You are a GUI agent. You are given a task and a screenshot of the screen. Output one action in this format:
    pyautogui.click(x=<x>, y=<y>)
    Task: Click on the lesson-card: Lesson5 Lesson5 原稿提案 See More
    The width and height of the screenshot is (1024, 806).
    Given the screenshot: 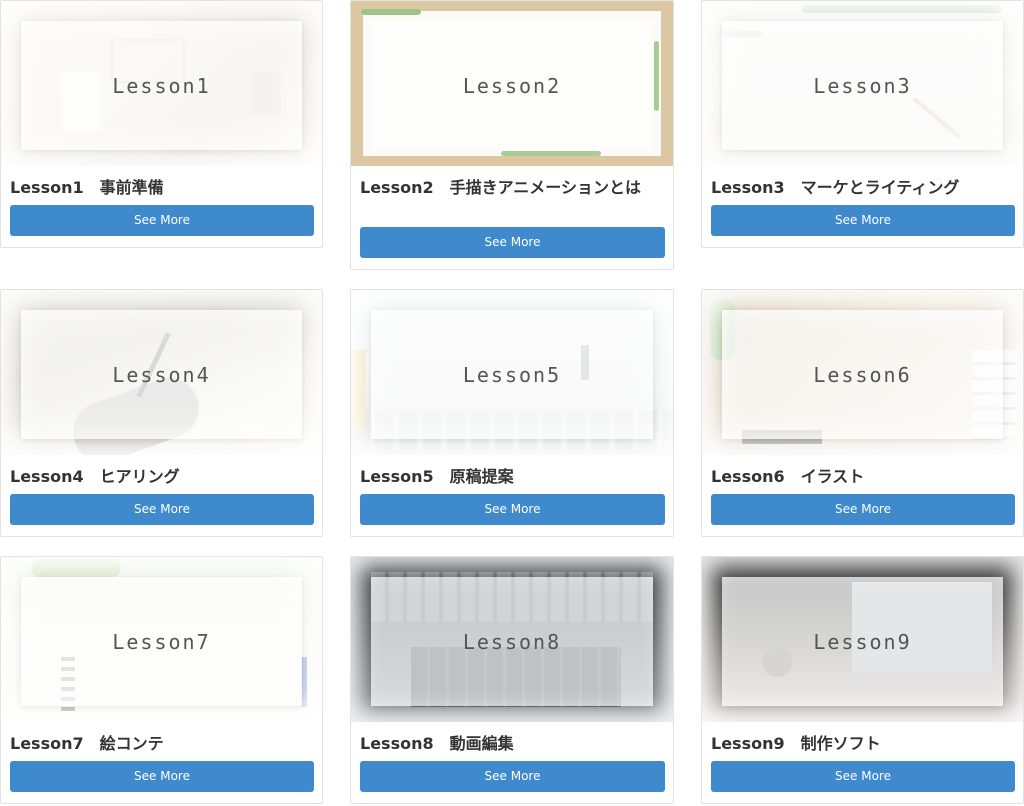 What is the action you would take?
    pyautogui.click(x=512, y=413)
    